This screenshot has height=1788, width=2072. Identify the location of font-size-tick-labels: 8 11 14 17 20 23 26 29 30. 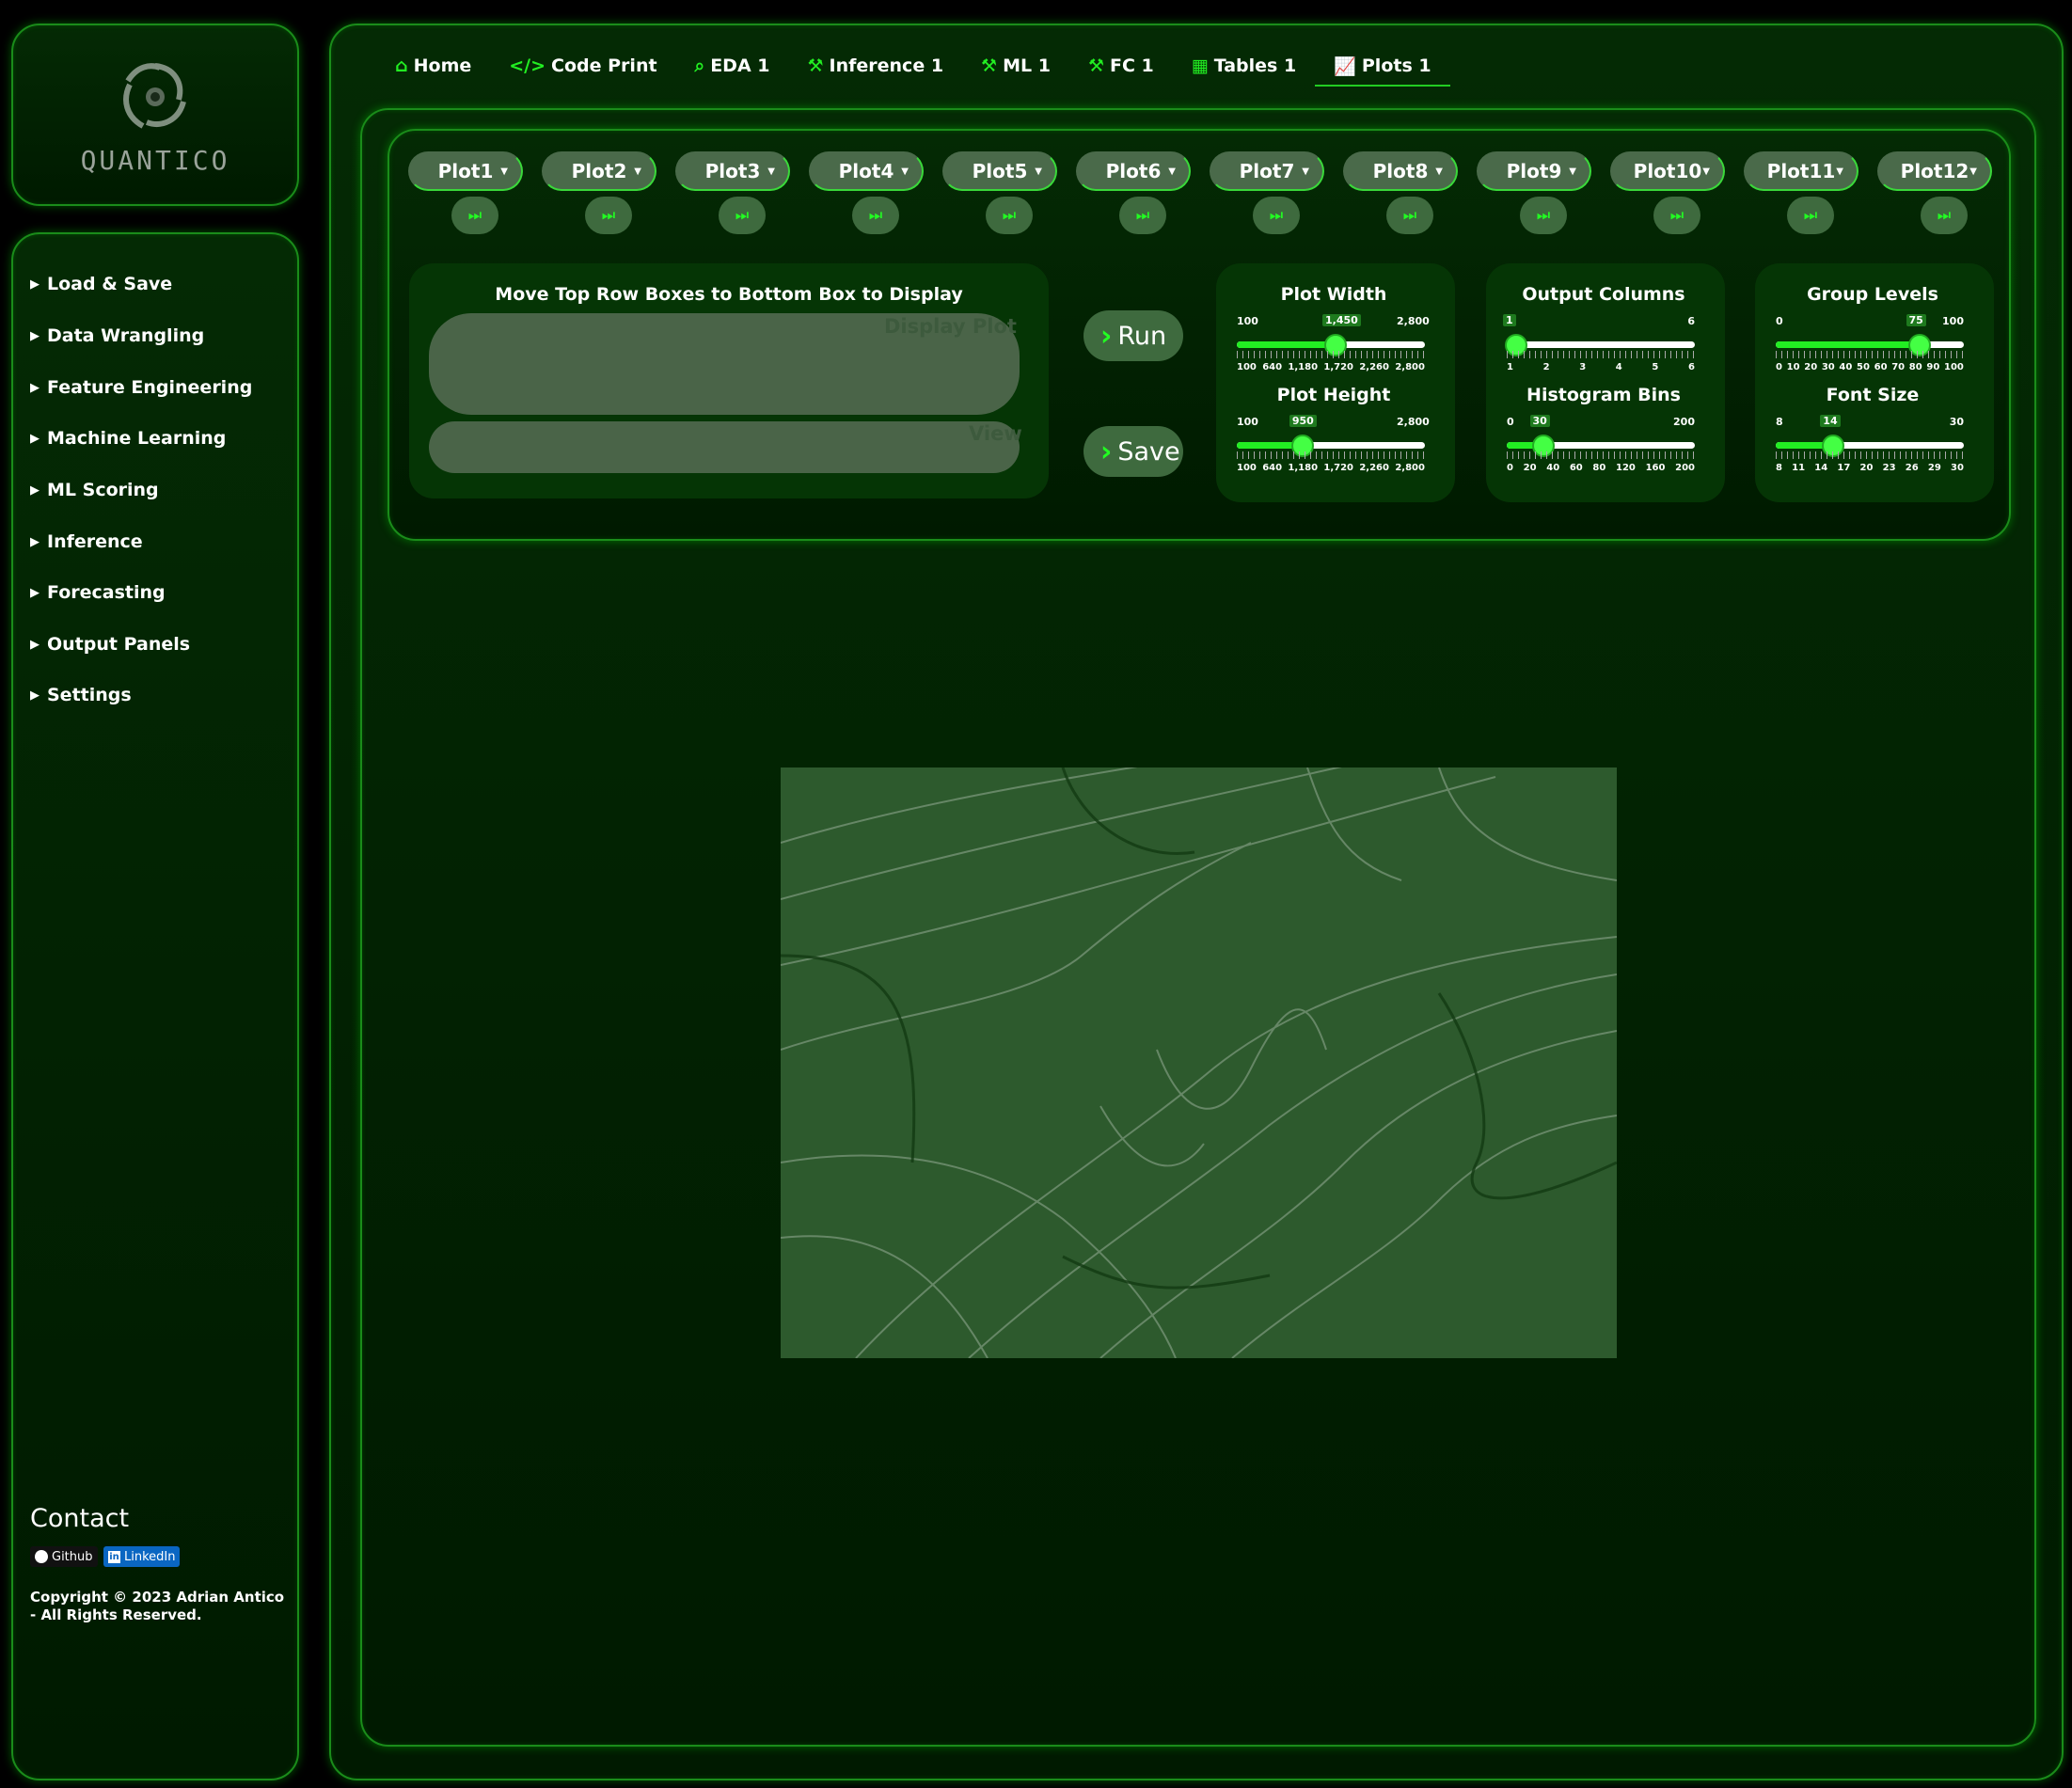
(1870, 468).